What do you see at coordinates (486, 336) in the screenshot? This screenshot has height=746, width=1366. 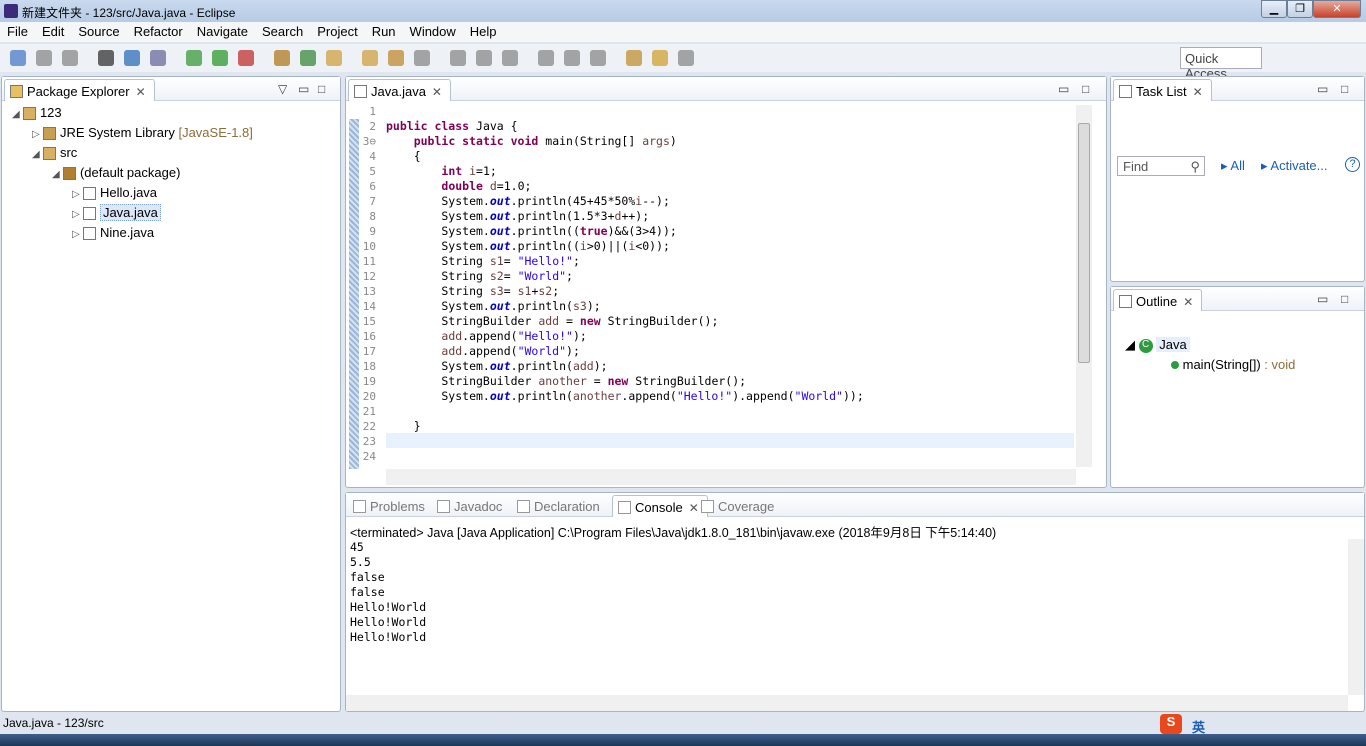 I see `code-line: add.append("Hello!");` at bounding box center [486, 336].